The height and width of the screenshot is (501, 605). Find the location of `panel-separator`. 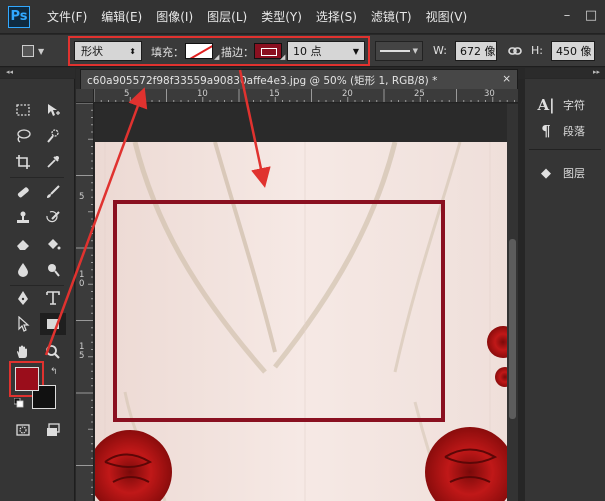

panel-separator is located at coordinates (565, 149).